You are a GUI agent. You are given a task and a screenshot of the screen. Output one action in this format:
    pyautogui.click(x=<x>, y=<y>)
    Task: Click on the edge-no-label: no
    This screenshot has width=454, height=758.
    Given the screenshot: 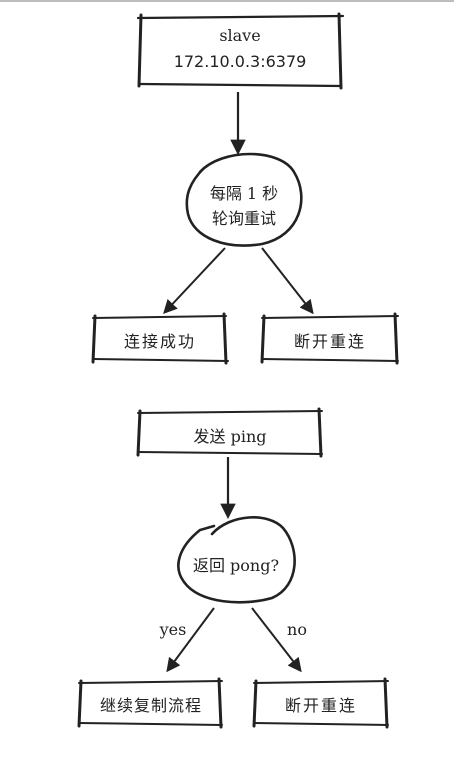 What is the action you would take?
    pyautogui.click(x=297, y=629)
    